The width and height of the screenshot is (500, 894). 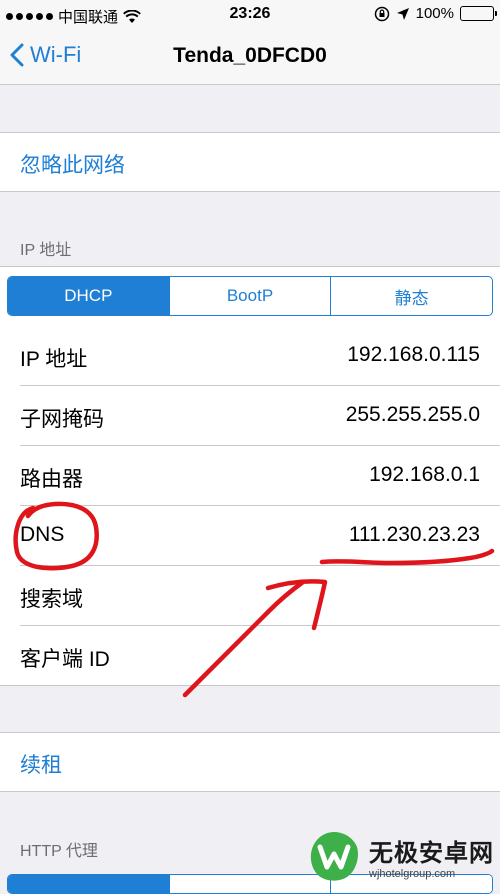 I want to click on row-router: 路由器 192.168.0.1, so click(x=250, y=476).